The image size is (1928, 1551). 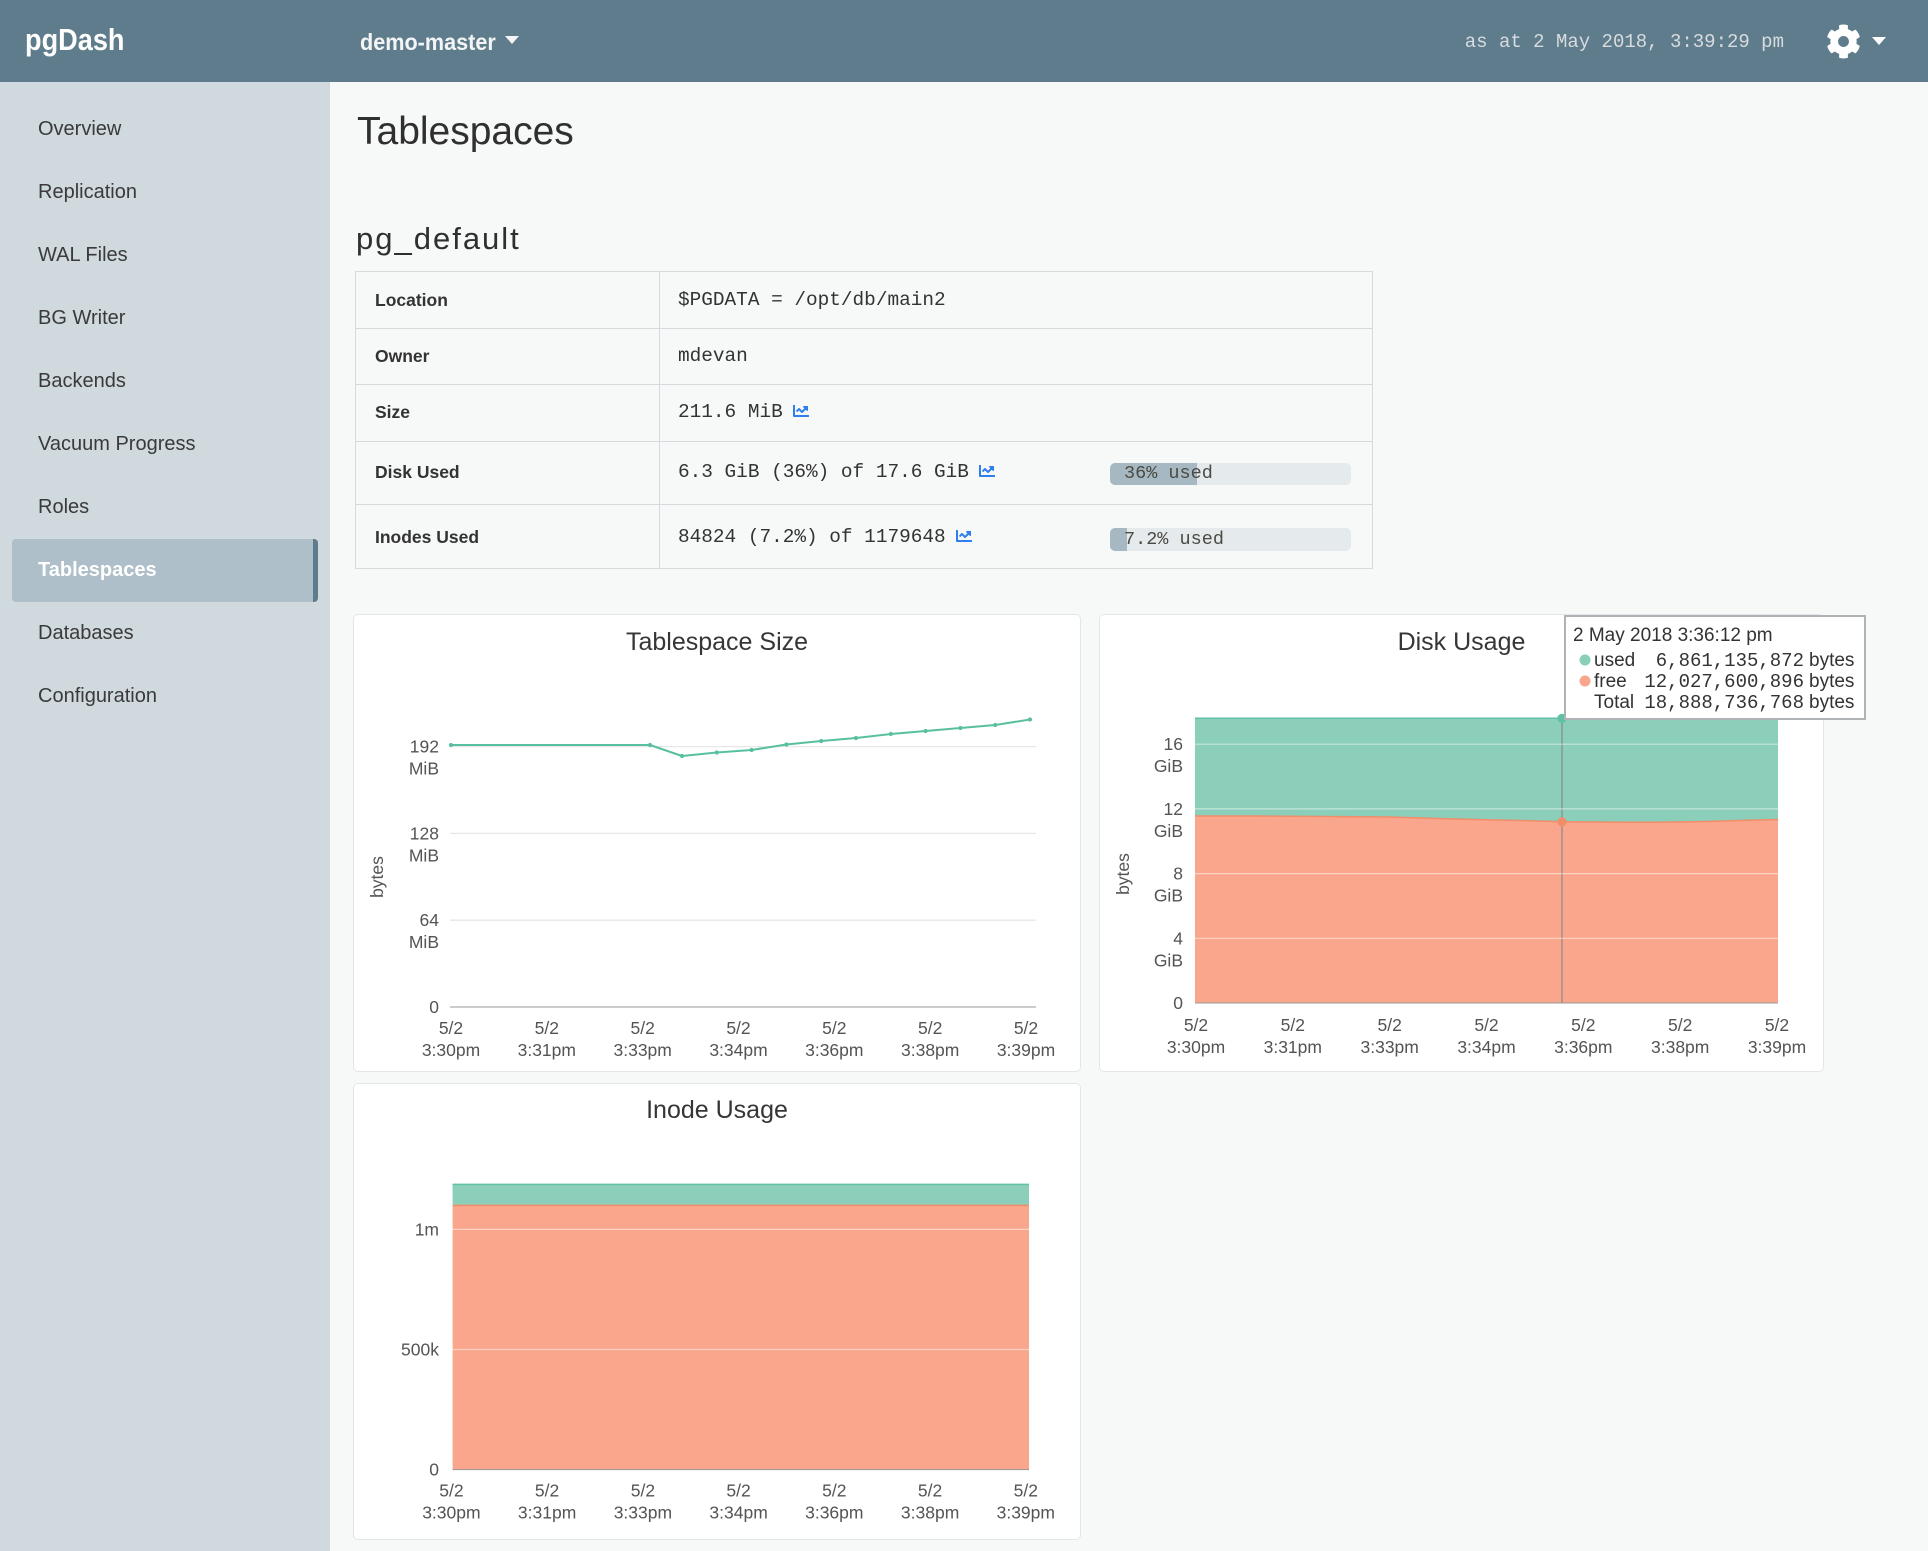 I want to click on svg-text: 16, so click(x=1173, y=744).